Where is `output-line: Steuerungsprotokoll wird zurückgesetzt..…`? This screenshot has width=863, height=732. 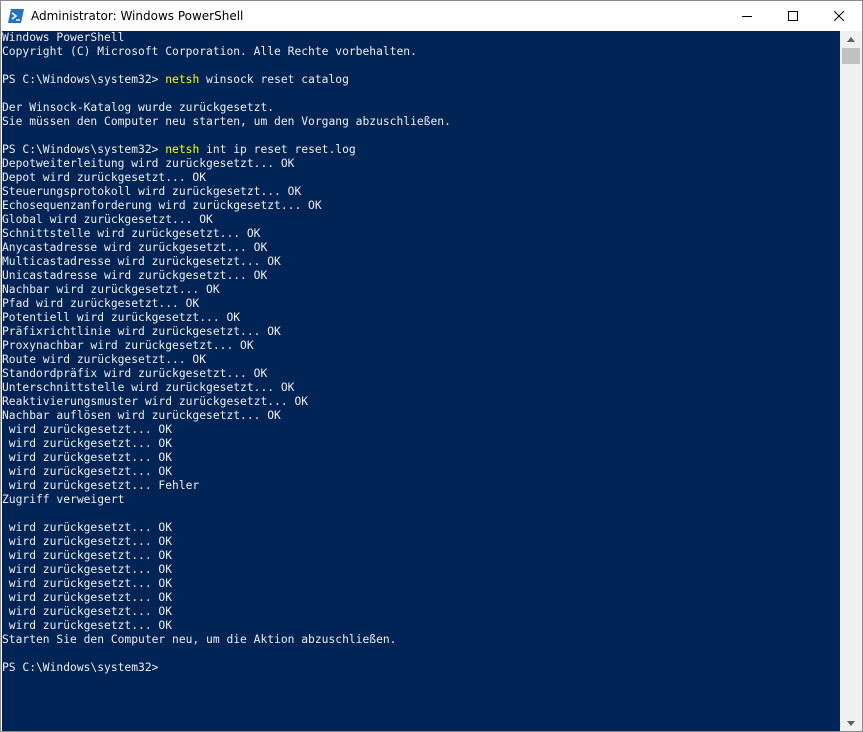 output-line: Steuerungsprotokoll wird zurückgesetzt..… is located at coordinates (152, 191).